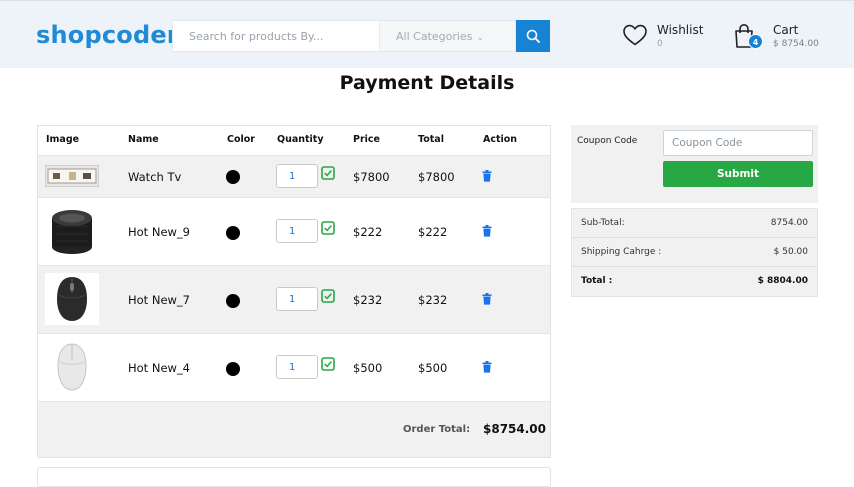  Describe the element at coordinates (660, 44) in the screenshot. I see `wishlist-count: 0` at that location.